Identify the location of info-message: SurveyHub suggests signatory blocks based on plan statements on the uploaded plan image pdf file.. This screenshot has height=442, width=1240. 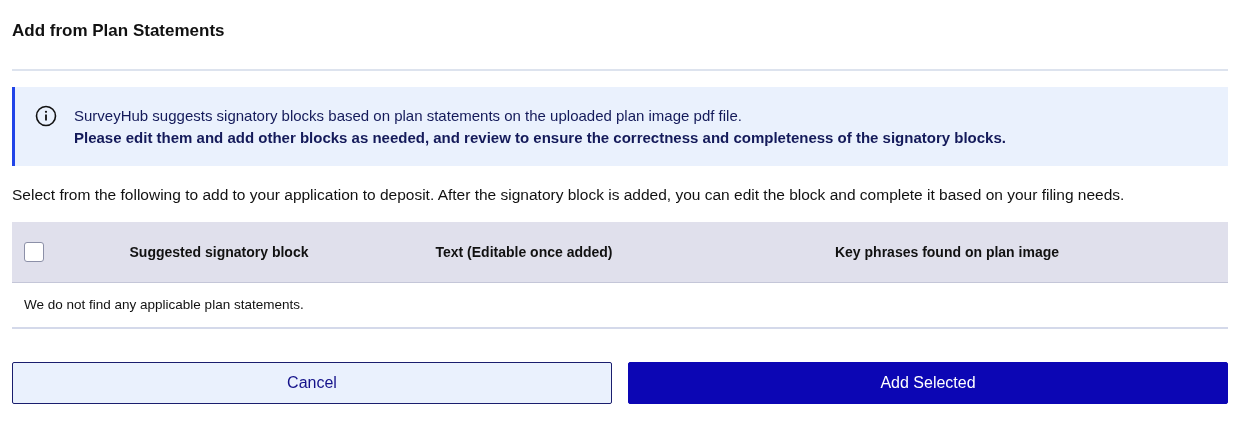
(408, 116).